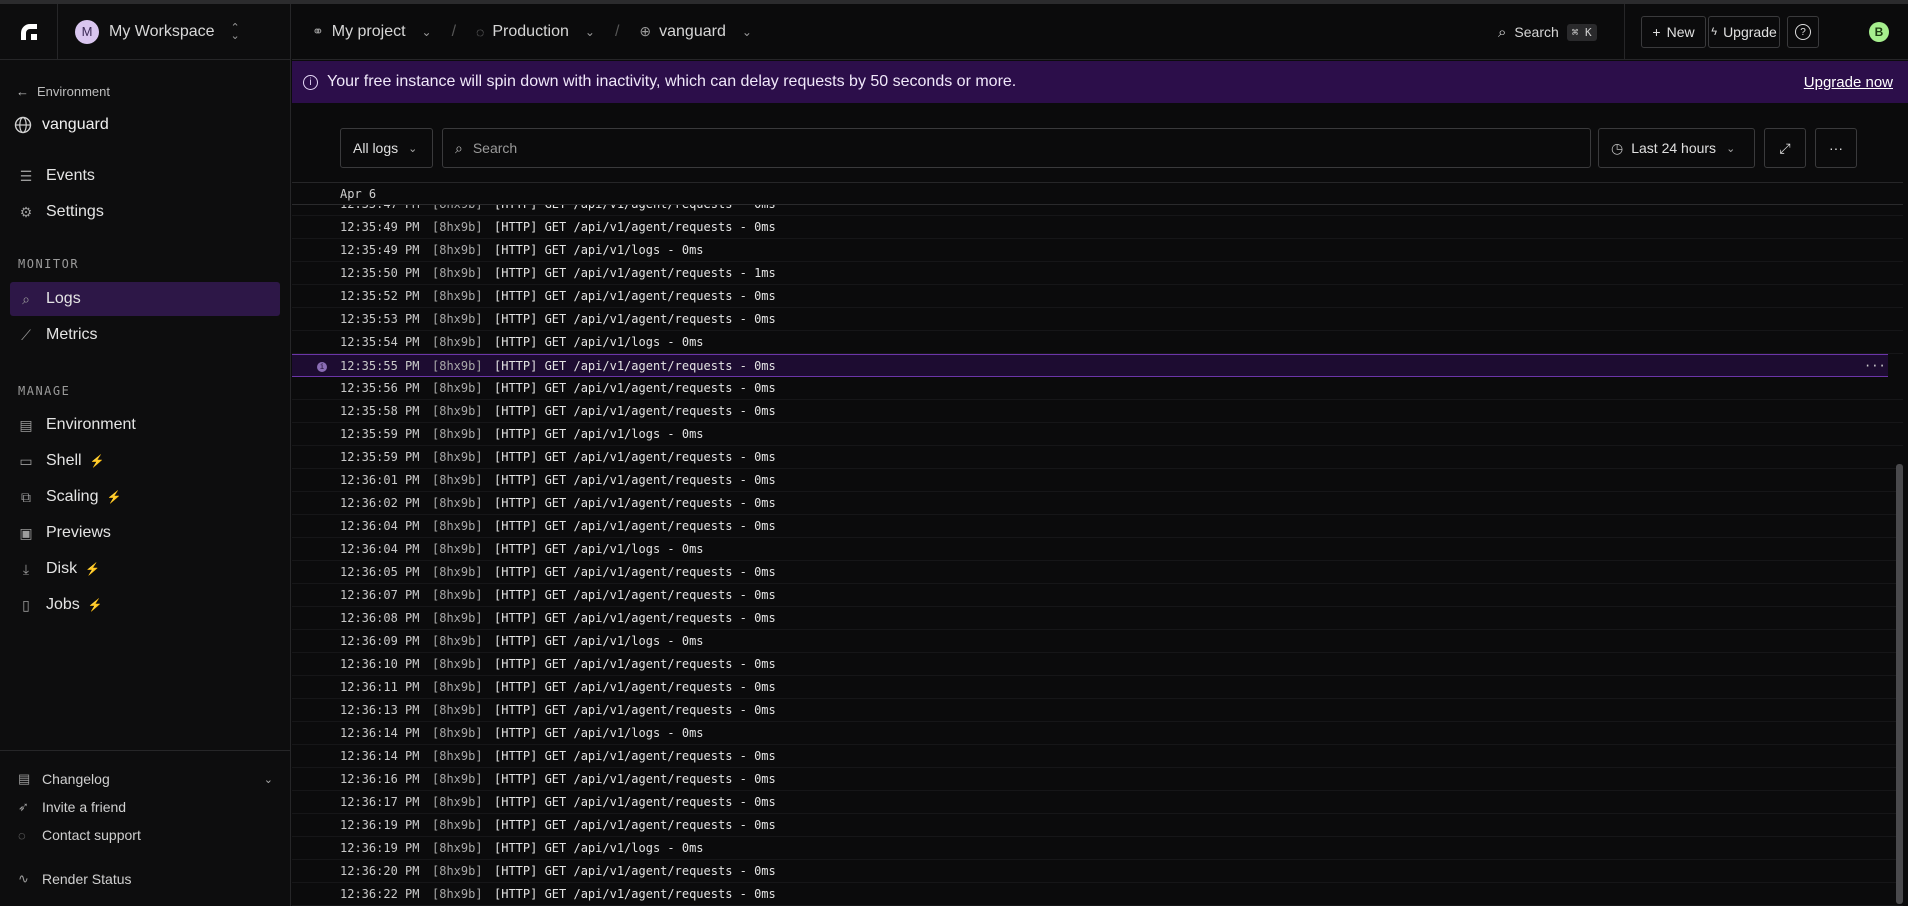  I want to click on section-label-monitor: MONITOR, so click(49, 264).